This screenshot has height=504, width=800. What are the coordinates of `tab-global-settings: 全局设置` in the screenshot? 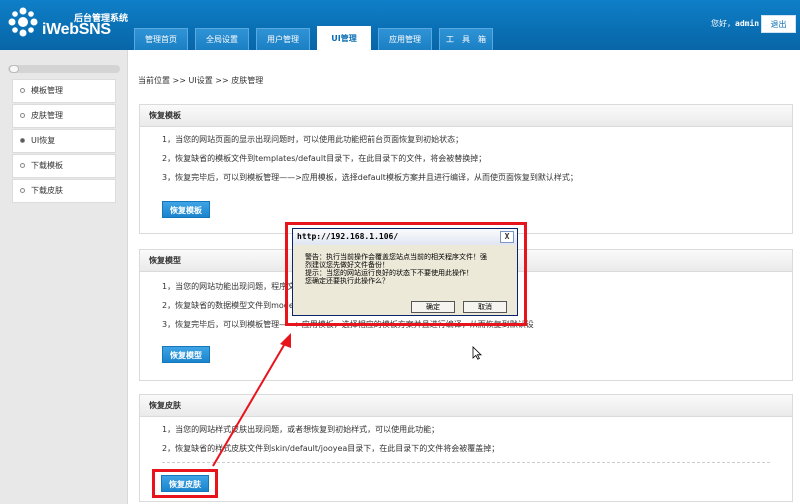 It's located at (222, 39).